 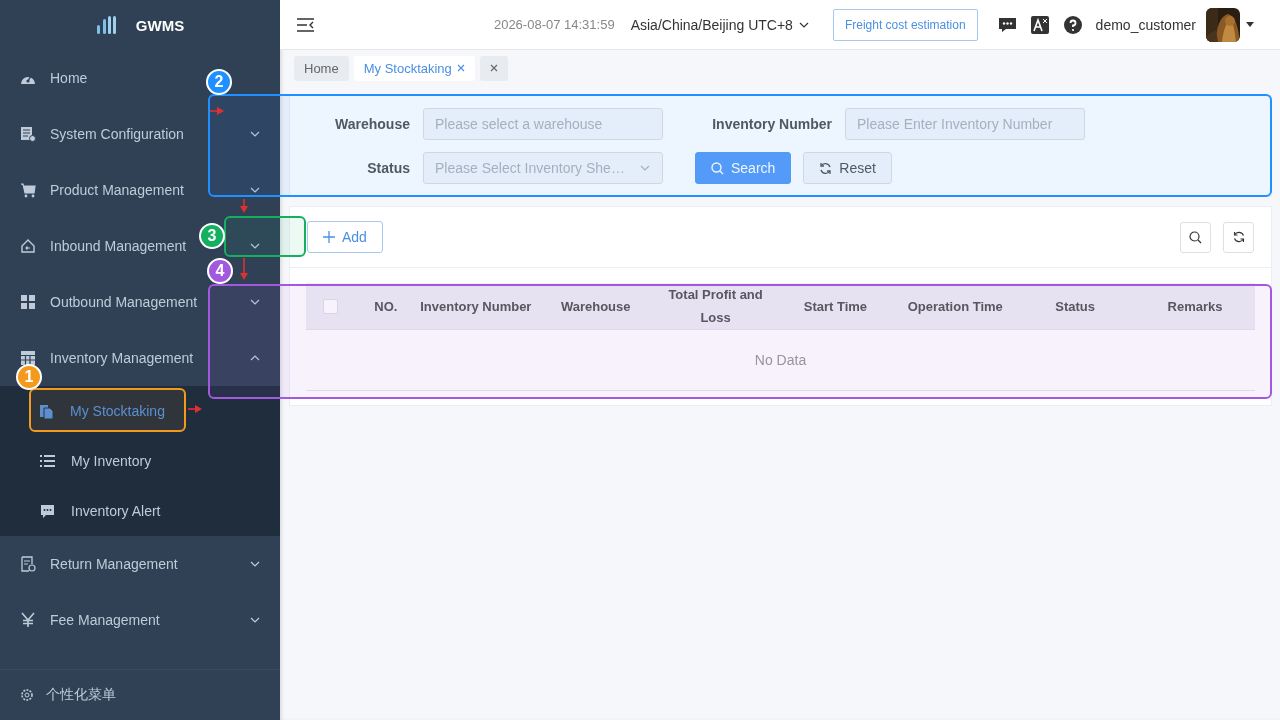 What do you see at coordinates (118, 246) in the screenshot?
I see `menu-item: Inbound Management` at bounding box center [118, 246].